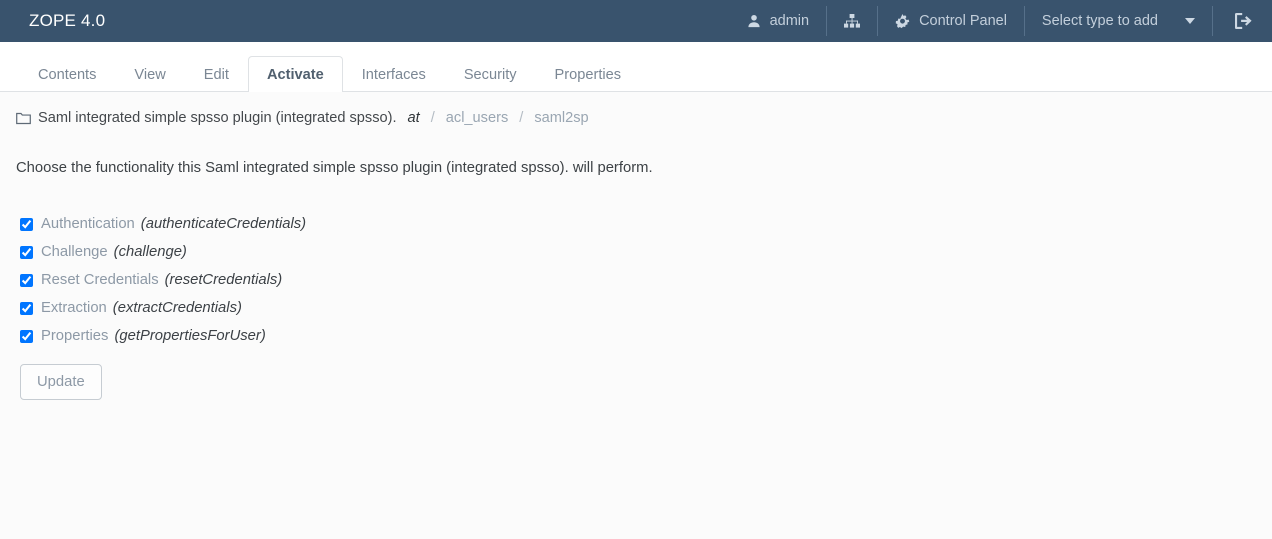 This screenshot has height=539, width=1272. I want to click on tab-interfaces: Interfaces, so click(394, 74).